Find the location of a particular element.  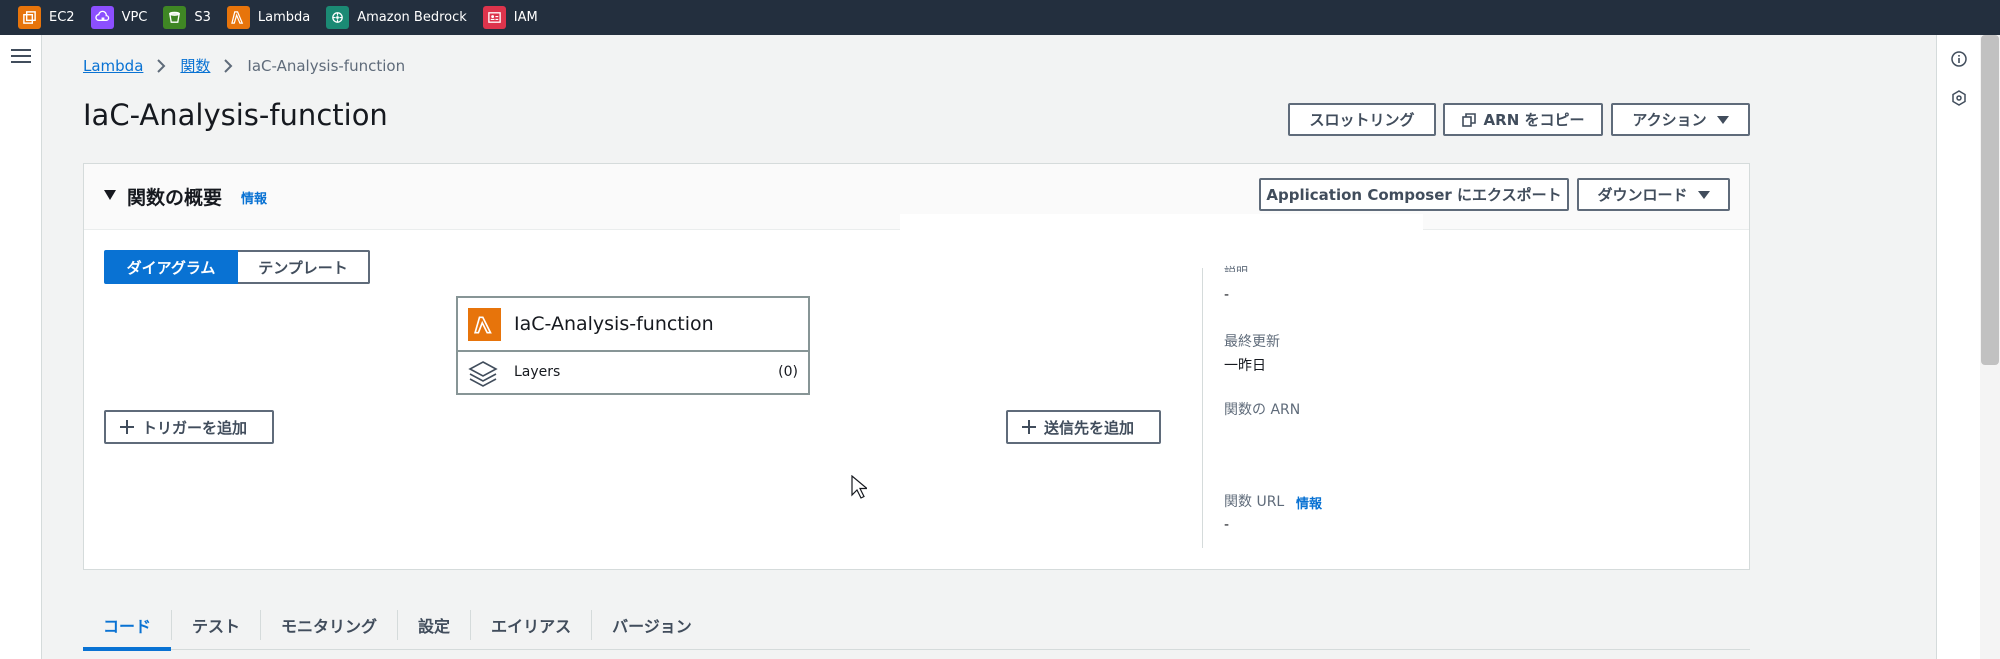

favorite-label: EC2 is located at coordinates (62, 17).